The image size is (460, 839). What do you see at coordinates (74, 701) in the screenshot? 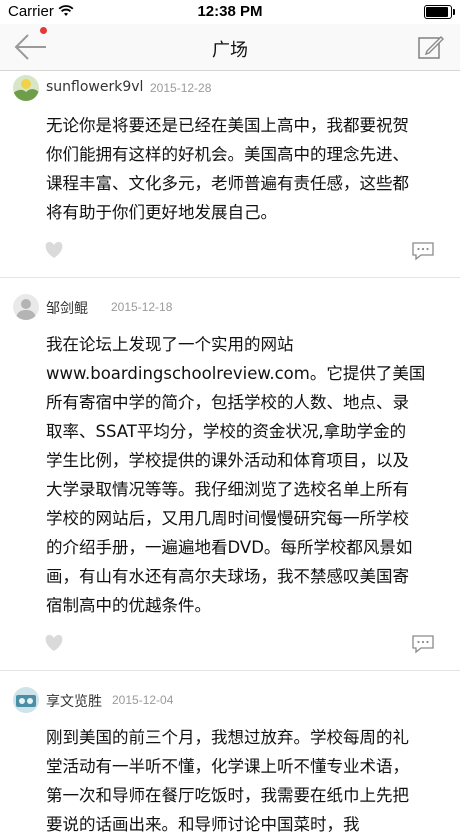
I see `username: 享文览胜` at bounding box center [74, 701].